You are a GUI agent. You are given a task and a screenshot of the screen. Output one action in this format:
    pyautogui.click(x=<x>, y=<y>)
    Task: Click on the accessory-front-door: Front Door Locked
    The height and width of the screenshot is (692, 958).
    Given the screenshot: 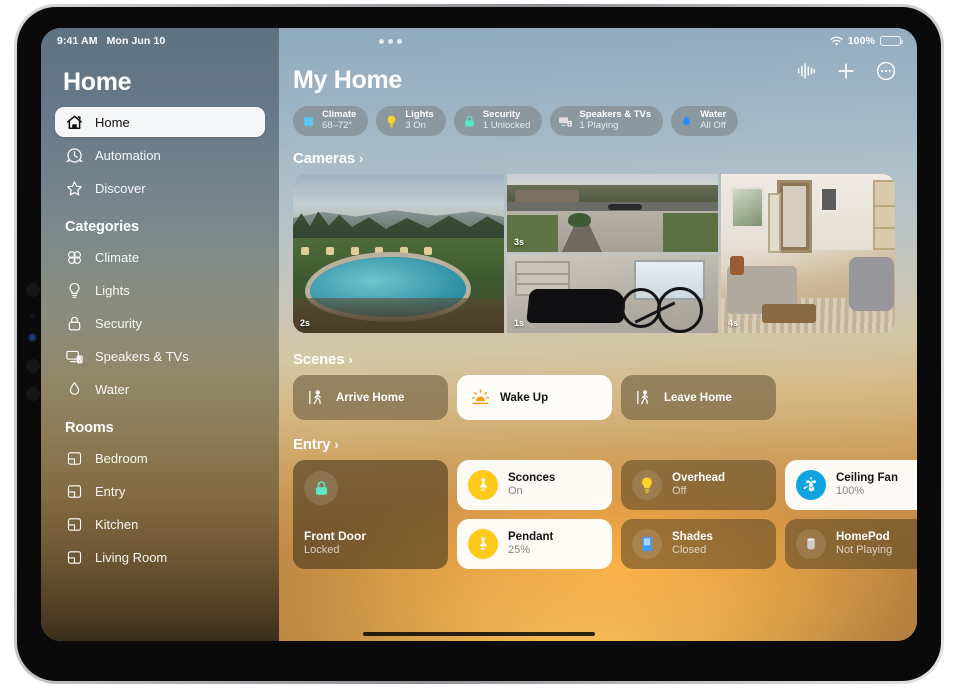 What is the action you would take?
    pyautogui.click(x=370, y=514)
    